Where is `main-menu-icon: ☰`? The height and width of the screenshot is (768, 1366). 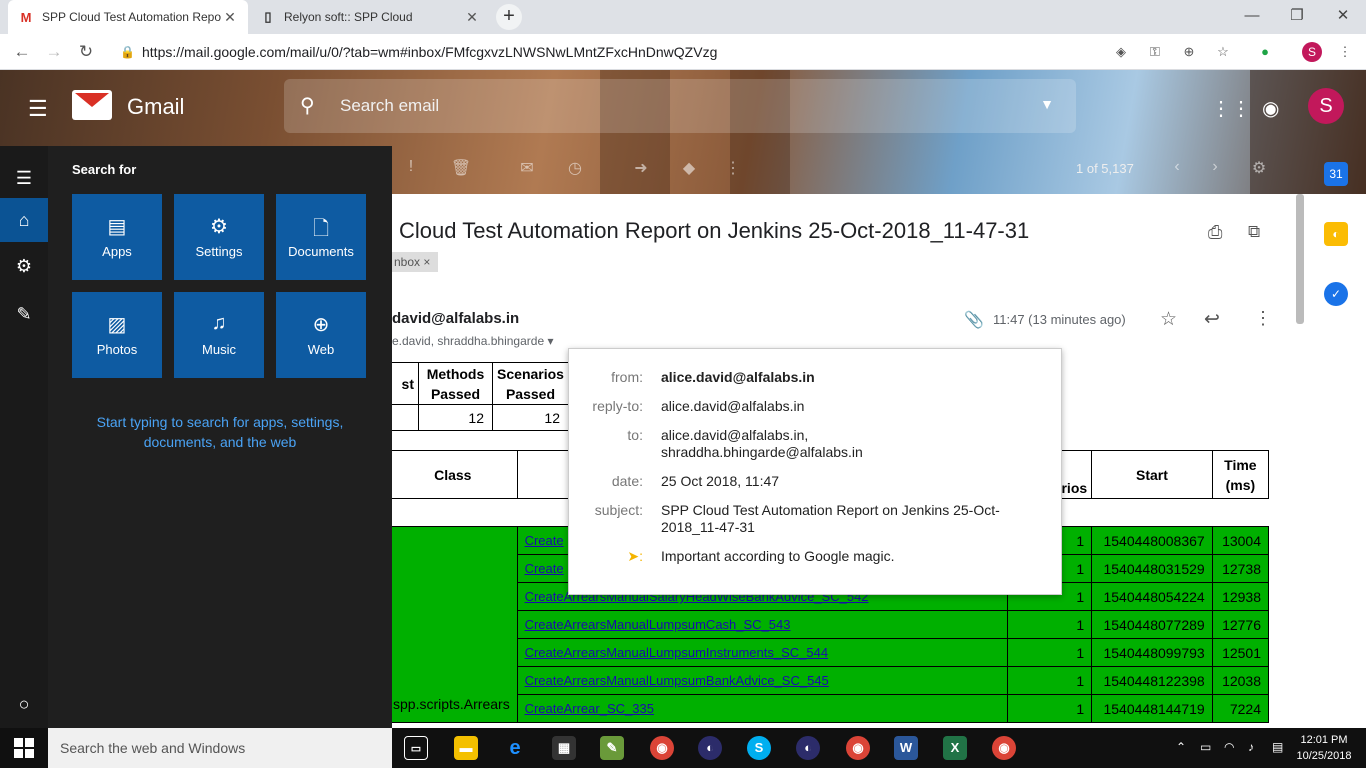 main-menu-icon: ☰ is located at coordinates (38, 109).